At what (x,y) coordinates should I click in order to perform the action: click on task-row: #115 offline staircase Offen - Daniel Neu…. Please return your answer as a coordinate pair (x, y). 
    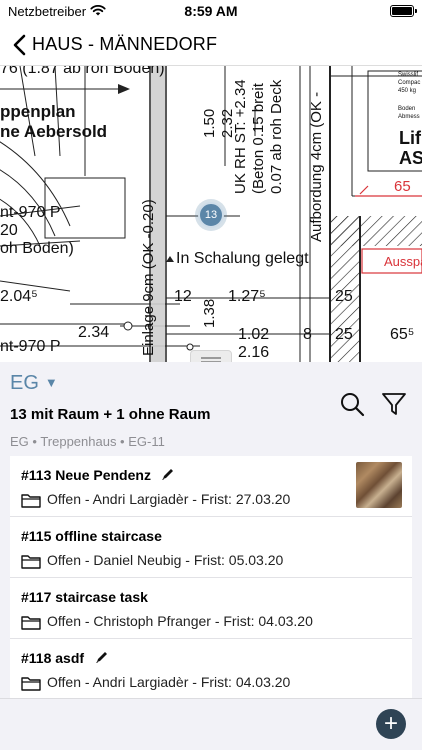
    Looking at the image, I should click on (211, 547).